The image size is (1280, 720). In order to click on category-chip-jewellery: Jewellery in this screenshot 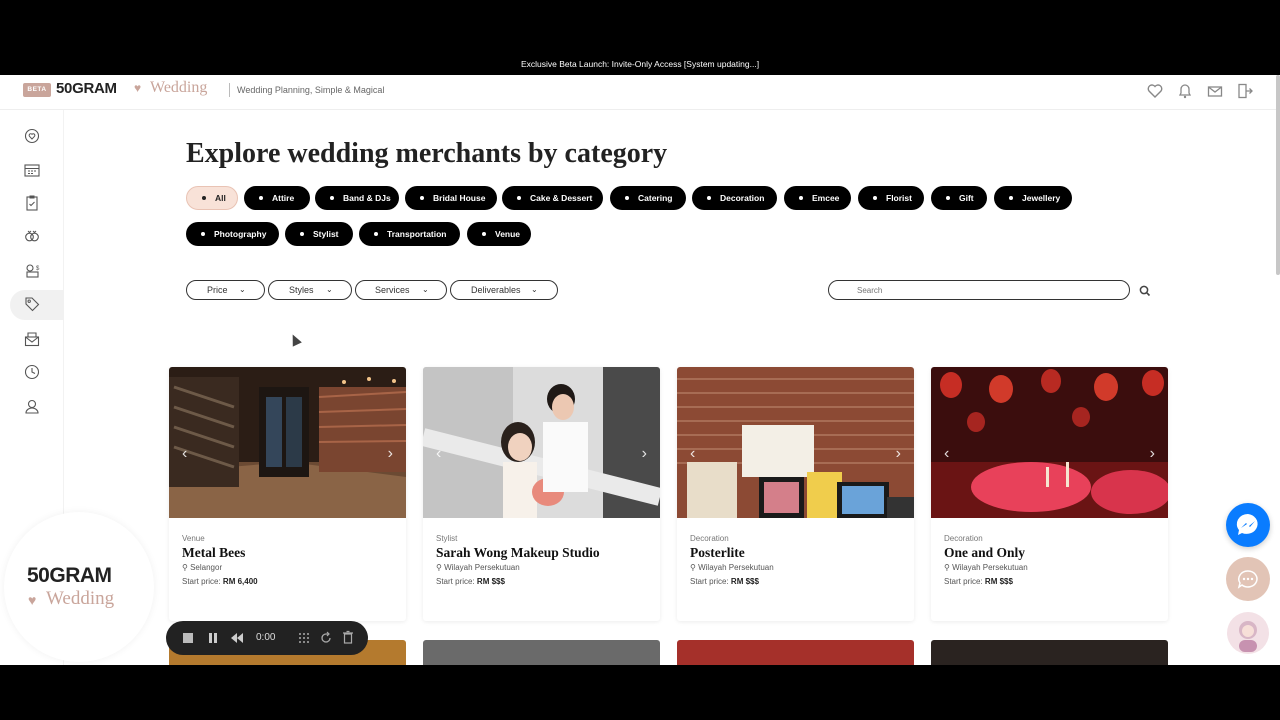, I will do `click(1033, 198)`.